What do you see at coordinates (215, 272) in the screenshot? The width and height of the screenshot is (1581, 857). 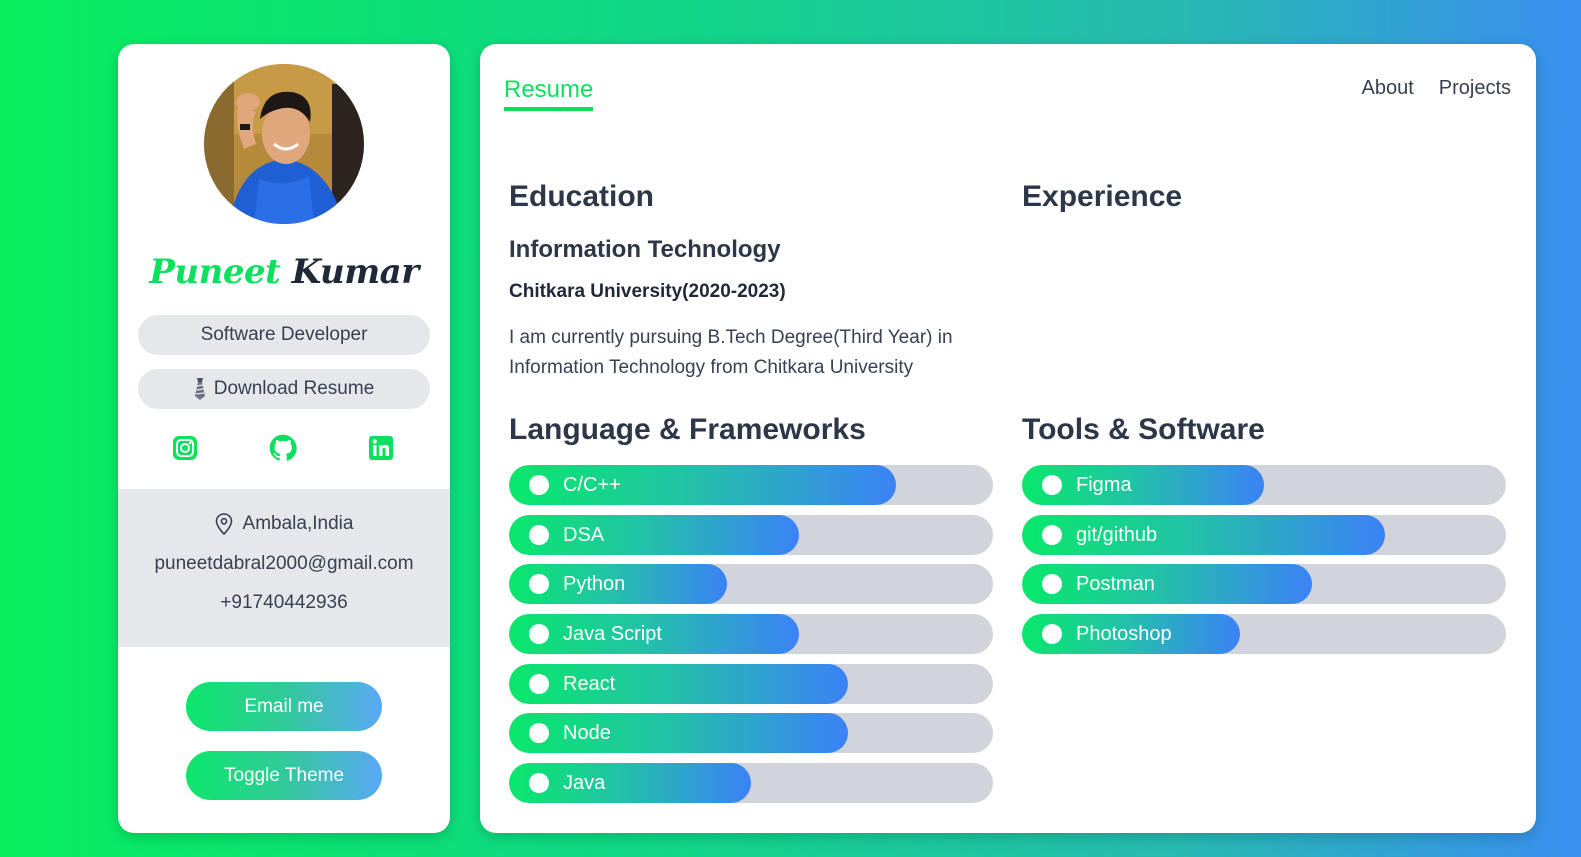 I see `first-name: Puneet` at bounding box center [215, 272].